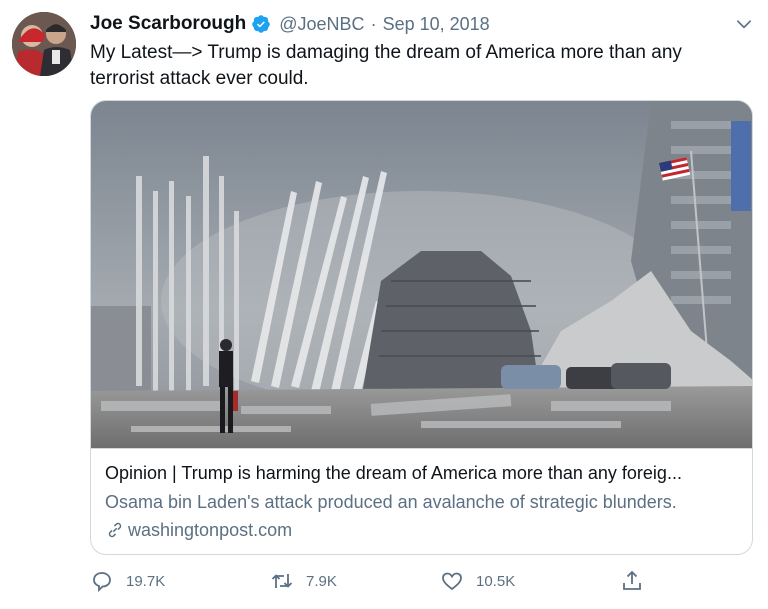 The height and width of the screenshot is (609, 768). What do you see at coordinates (303, 581) in the screenshot?
I see `retweet-button: 7.9K` at bounding box center [303, 581].